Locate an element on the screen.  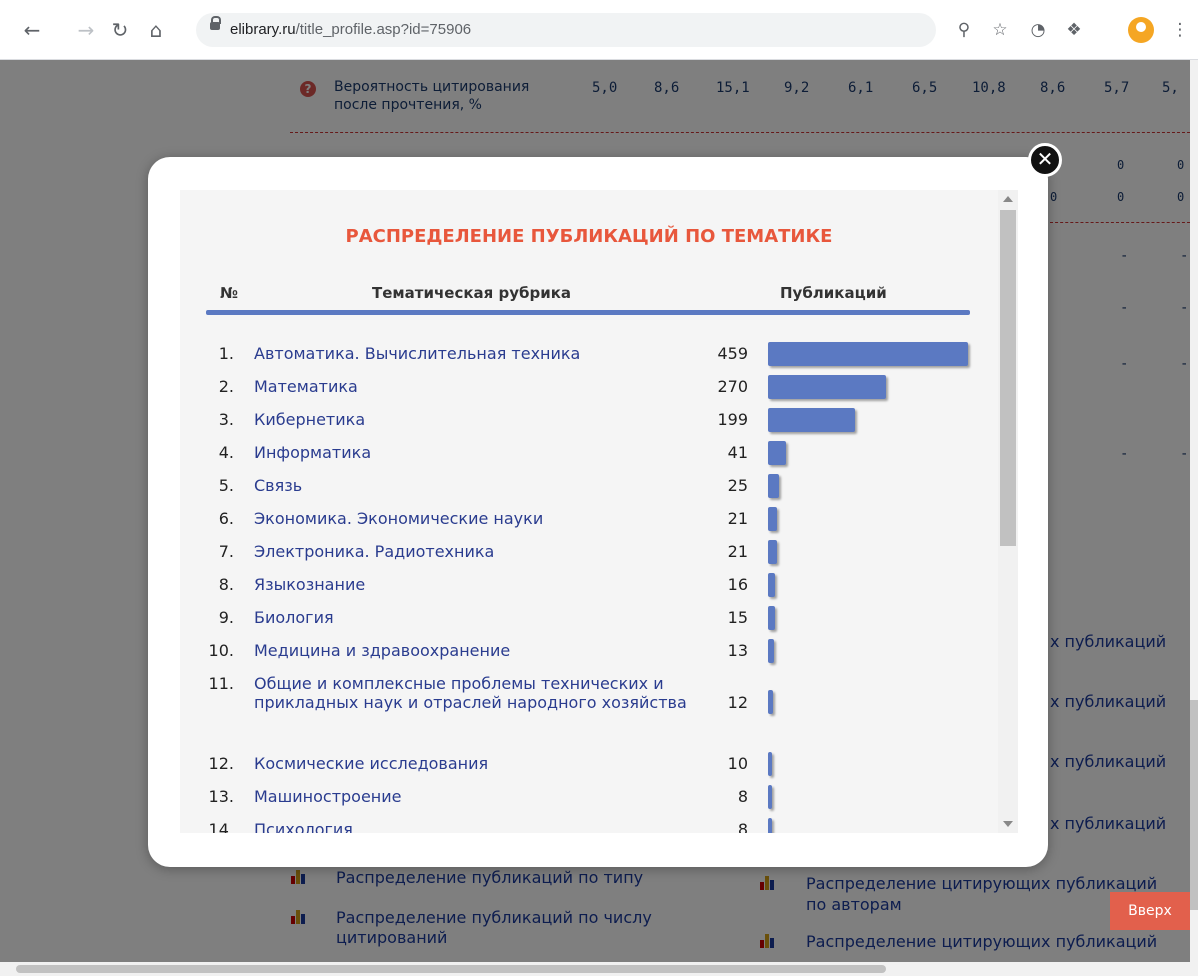
page-horizontal-scrollbar is located at coordinates (599, 969).